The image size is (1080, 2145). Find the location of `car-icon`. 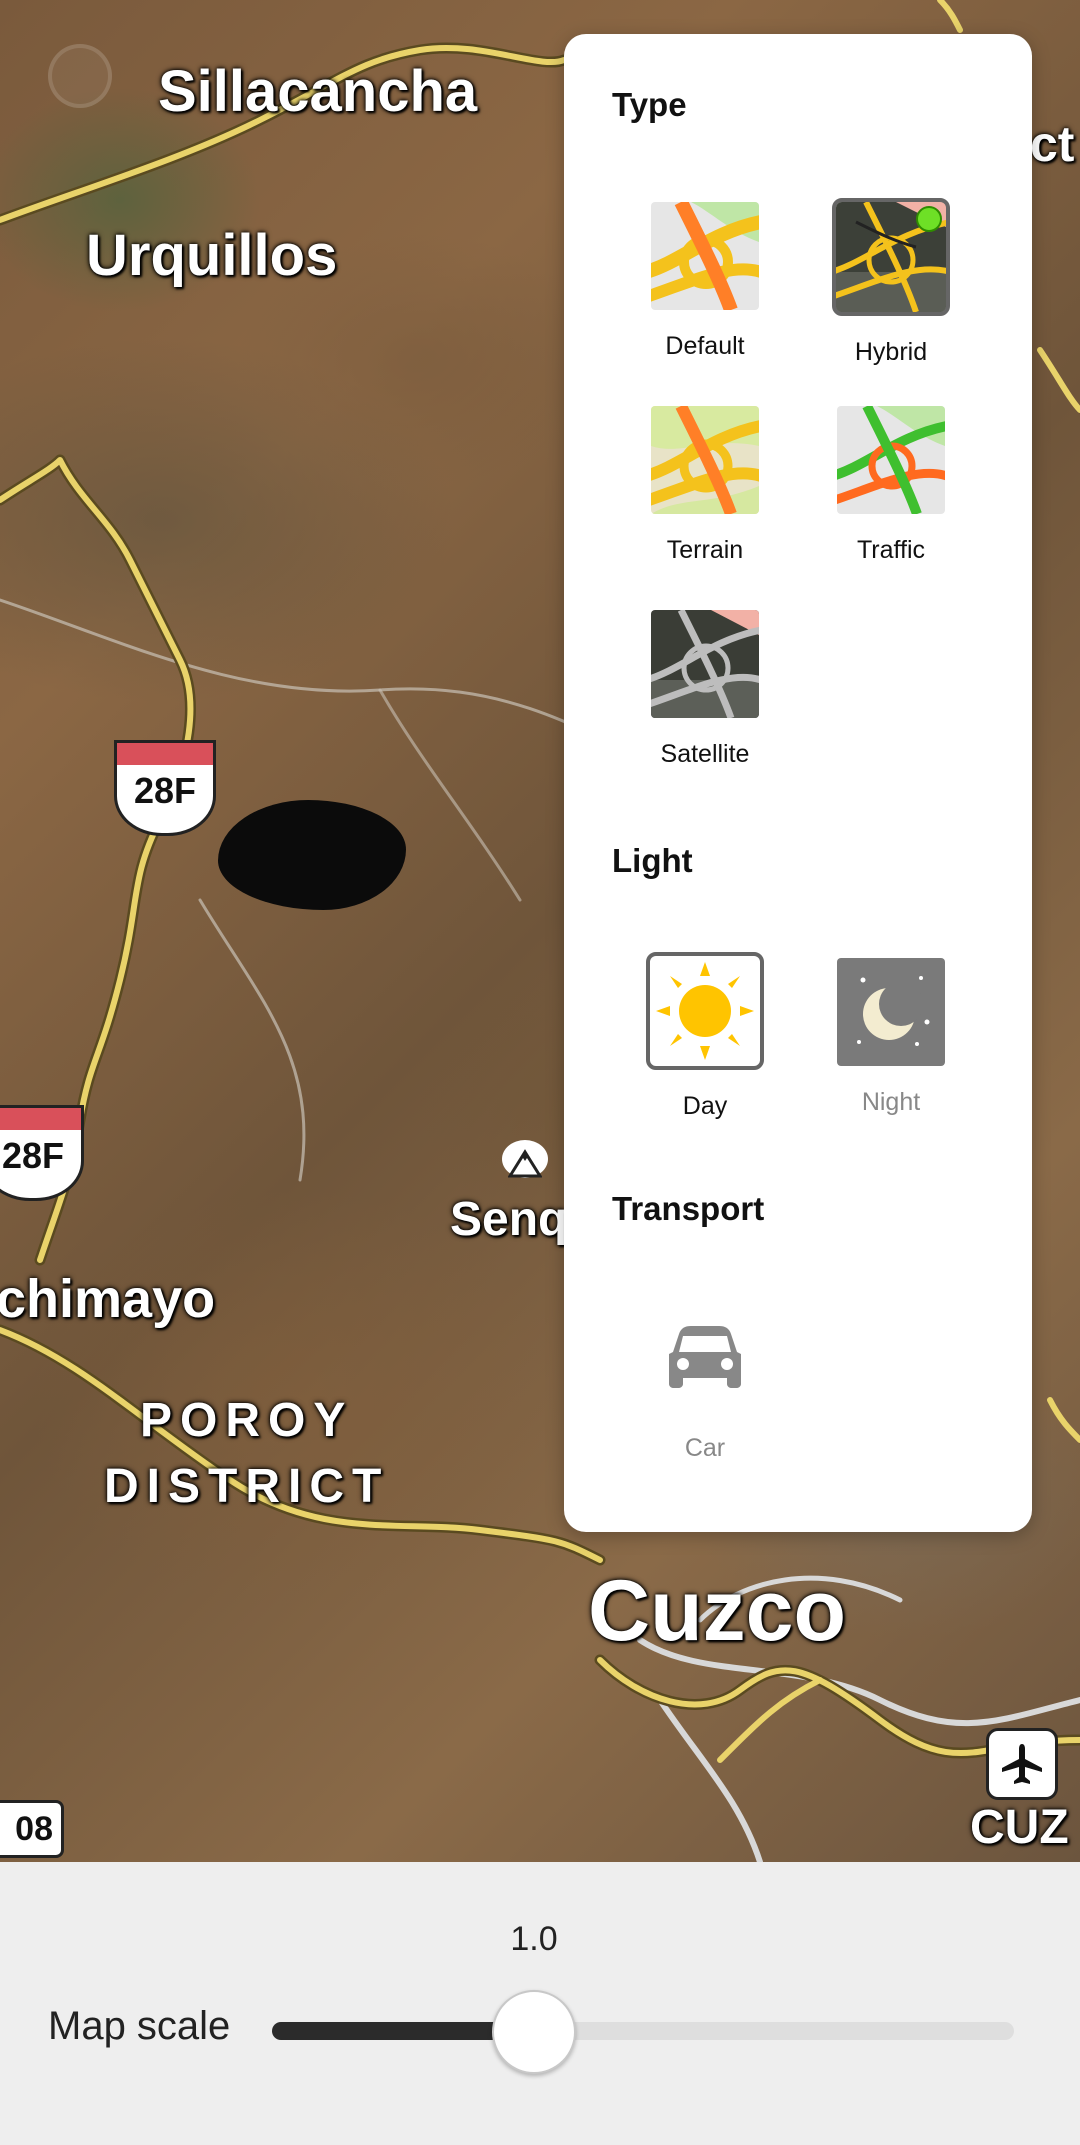

car-icon is located at coordinates (705, 1357).